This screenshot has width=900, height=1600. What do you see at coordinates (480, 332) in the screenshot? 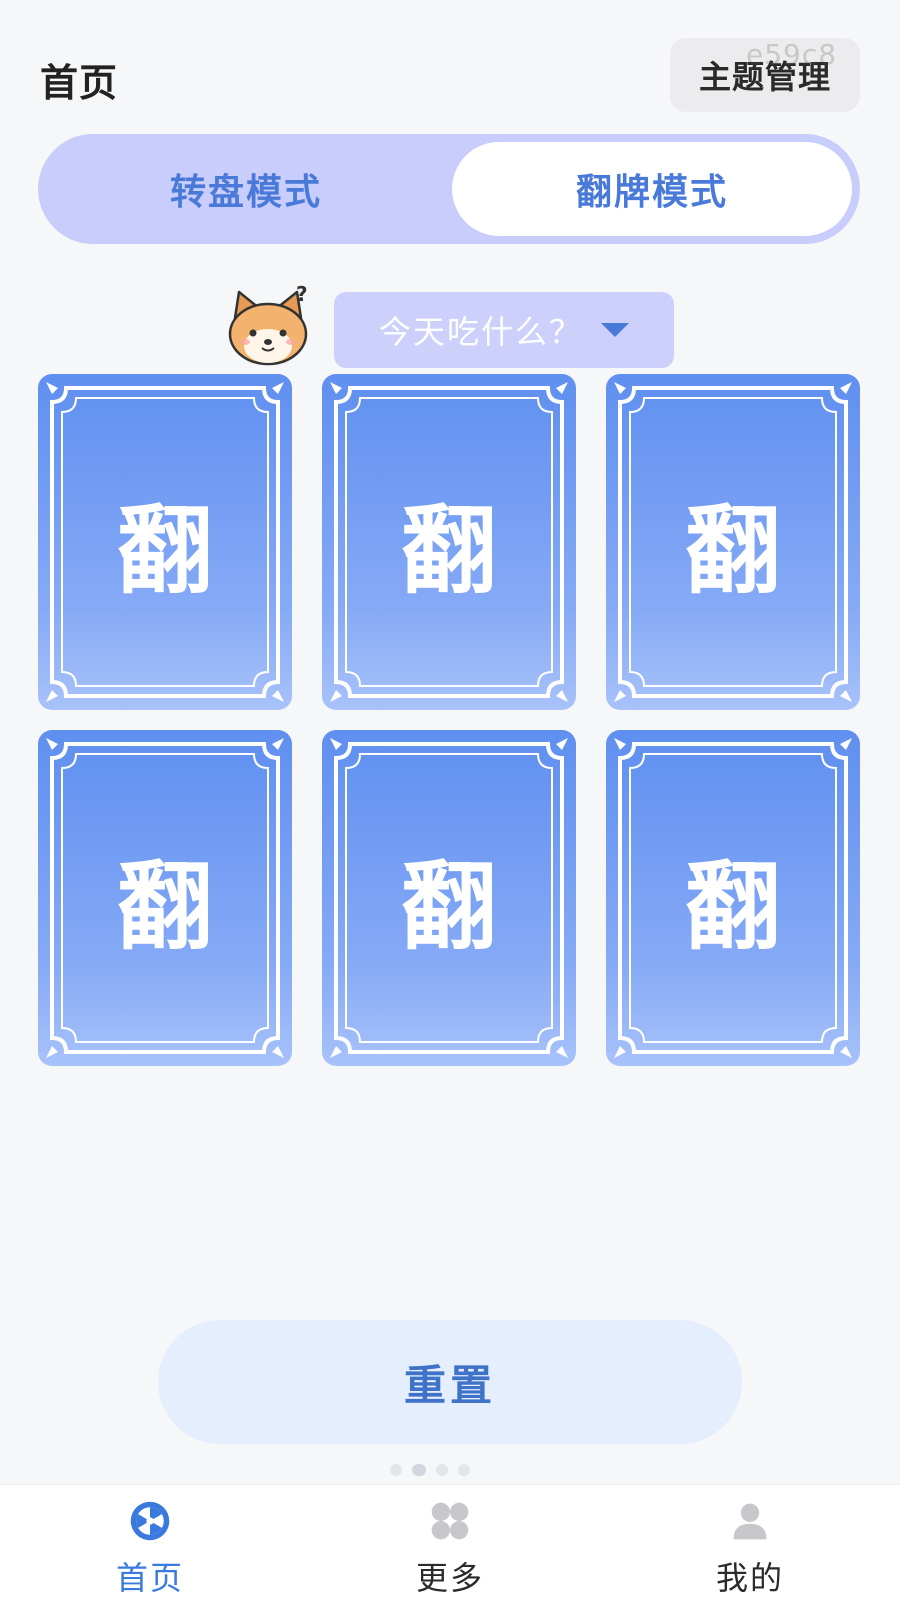
I see `question-selected-value: 今天吃什么？` at bounding box center [480, 332].